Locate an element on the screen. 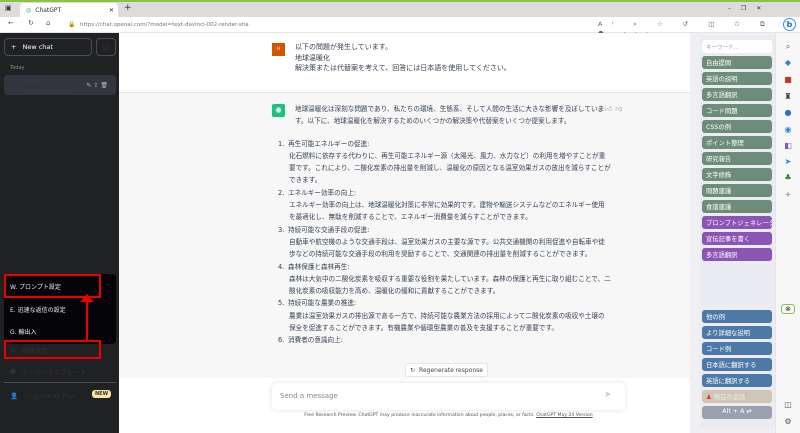 Image resolution: width=800 pixels, height=433 pixels. prompt-button-green: 英語の説明 is located at coordinates (737, 78).